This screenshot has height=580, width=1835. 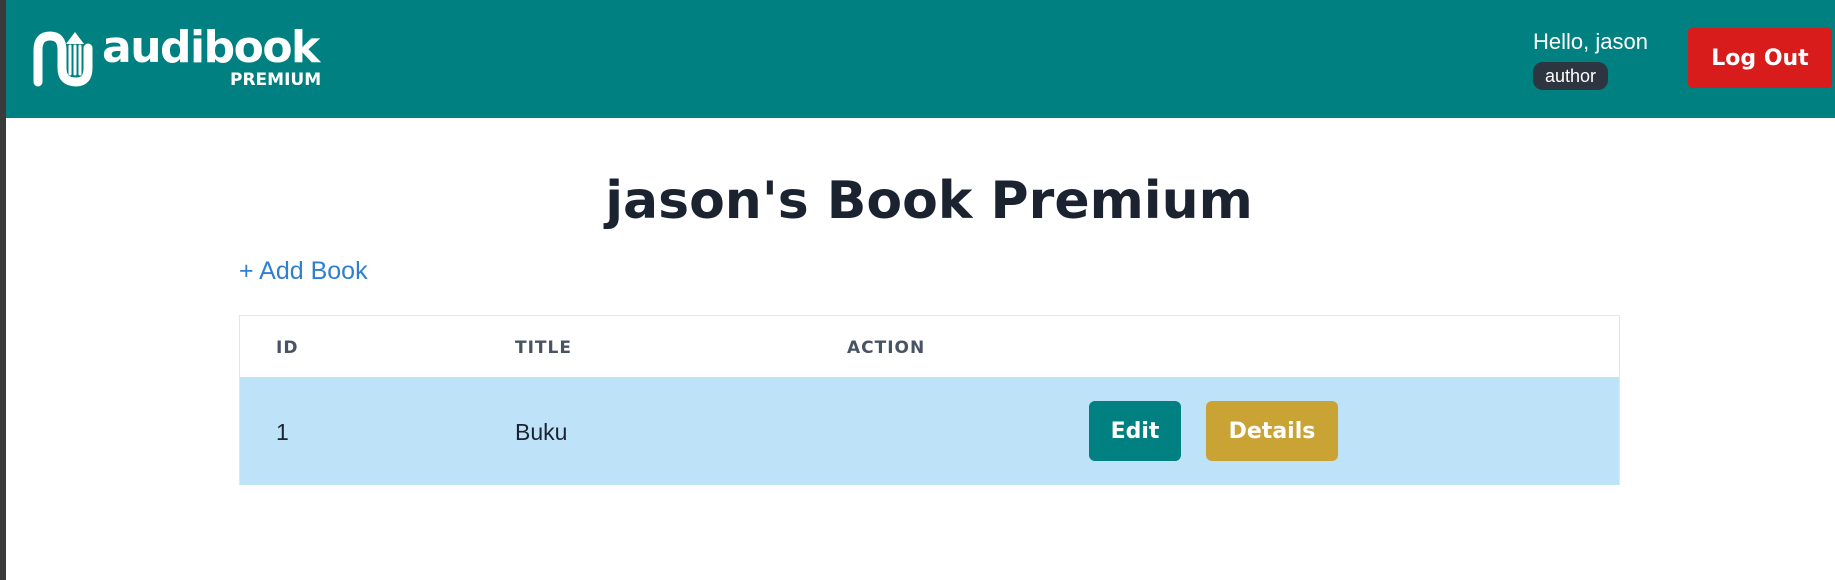 I want to click on column-header-action: ACTION, so click(x=886, y=348).